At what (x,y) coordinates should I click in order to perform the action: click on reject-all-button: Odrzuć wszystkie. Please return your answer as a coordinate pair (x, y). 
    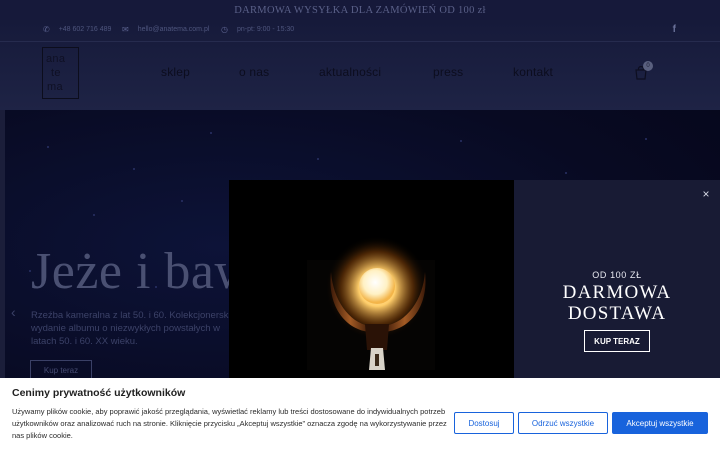
    Looking at the image, I should click on (563, 423).